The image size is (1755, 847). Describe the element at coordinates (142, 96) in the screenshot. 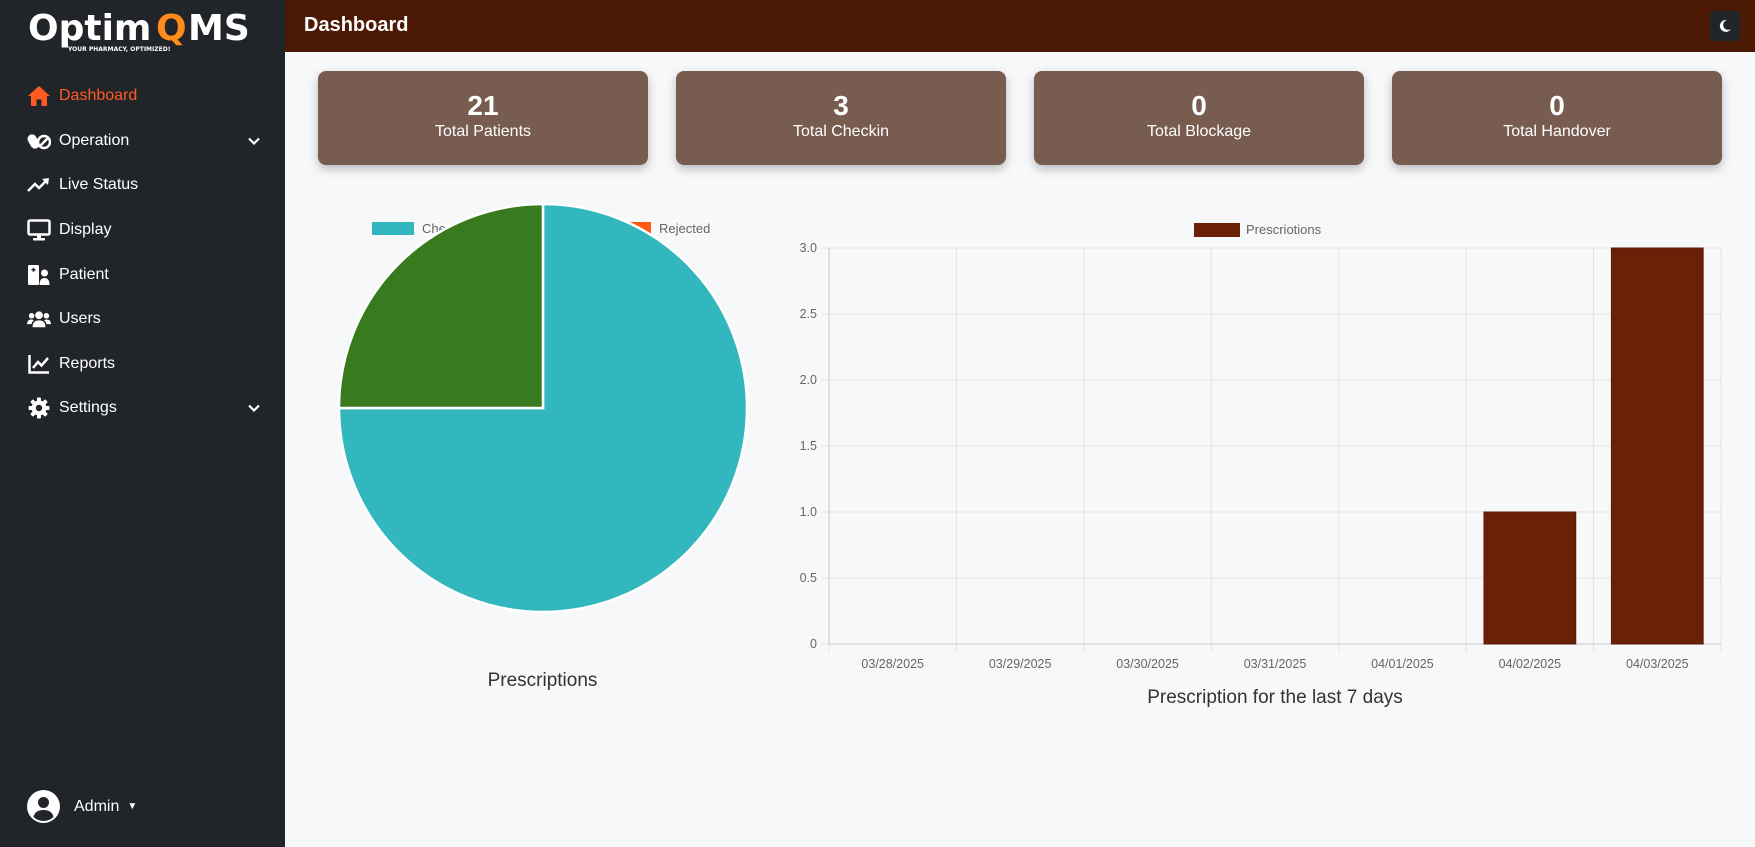

I see `sidebar-item-dashboard: Dashboard` at that location.